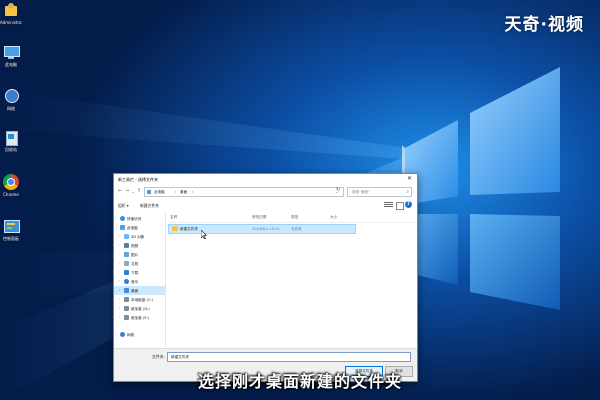 This screenshot has width=600, height=400. What do you see at coordinates (11, 22) in the screenshot?
I see `desktop-icon-label: Administrator` at bounding box center [11, 22].